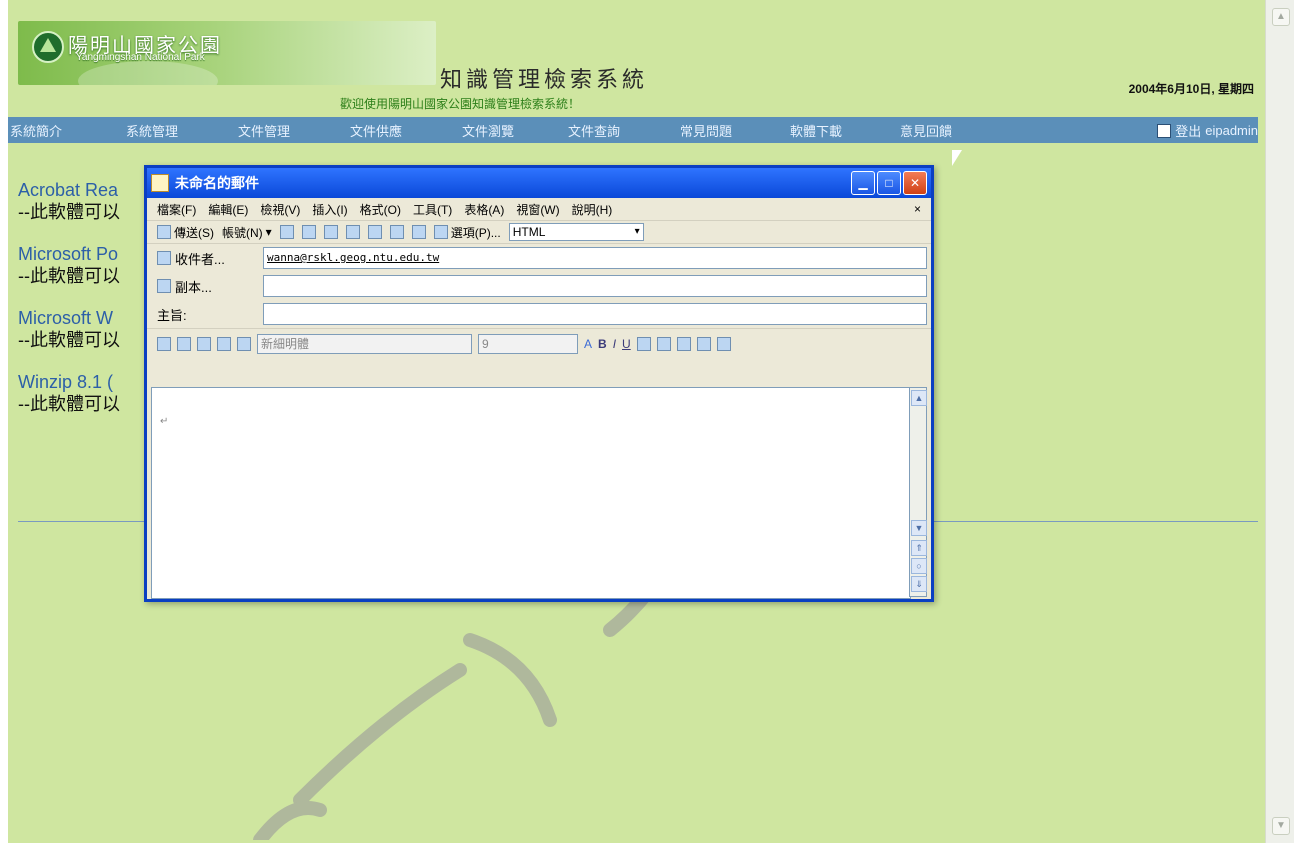 Image resolution: width=1294 pixels, height=843 pixels. What do you see at coordinates (244, 344) in the screenshot?
I see `paste-icon` at bounding box center [244, 344].